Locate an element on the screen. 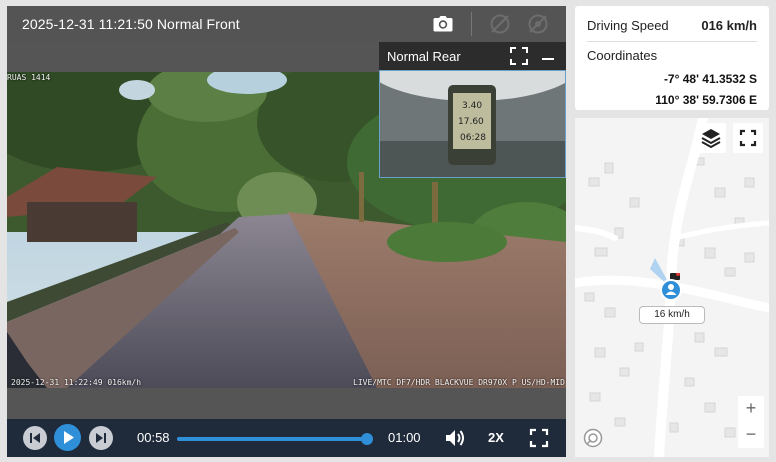 This screenshot has width=776, height=462. expand-icon is located at coordinates (519, 56).